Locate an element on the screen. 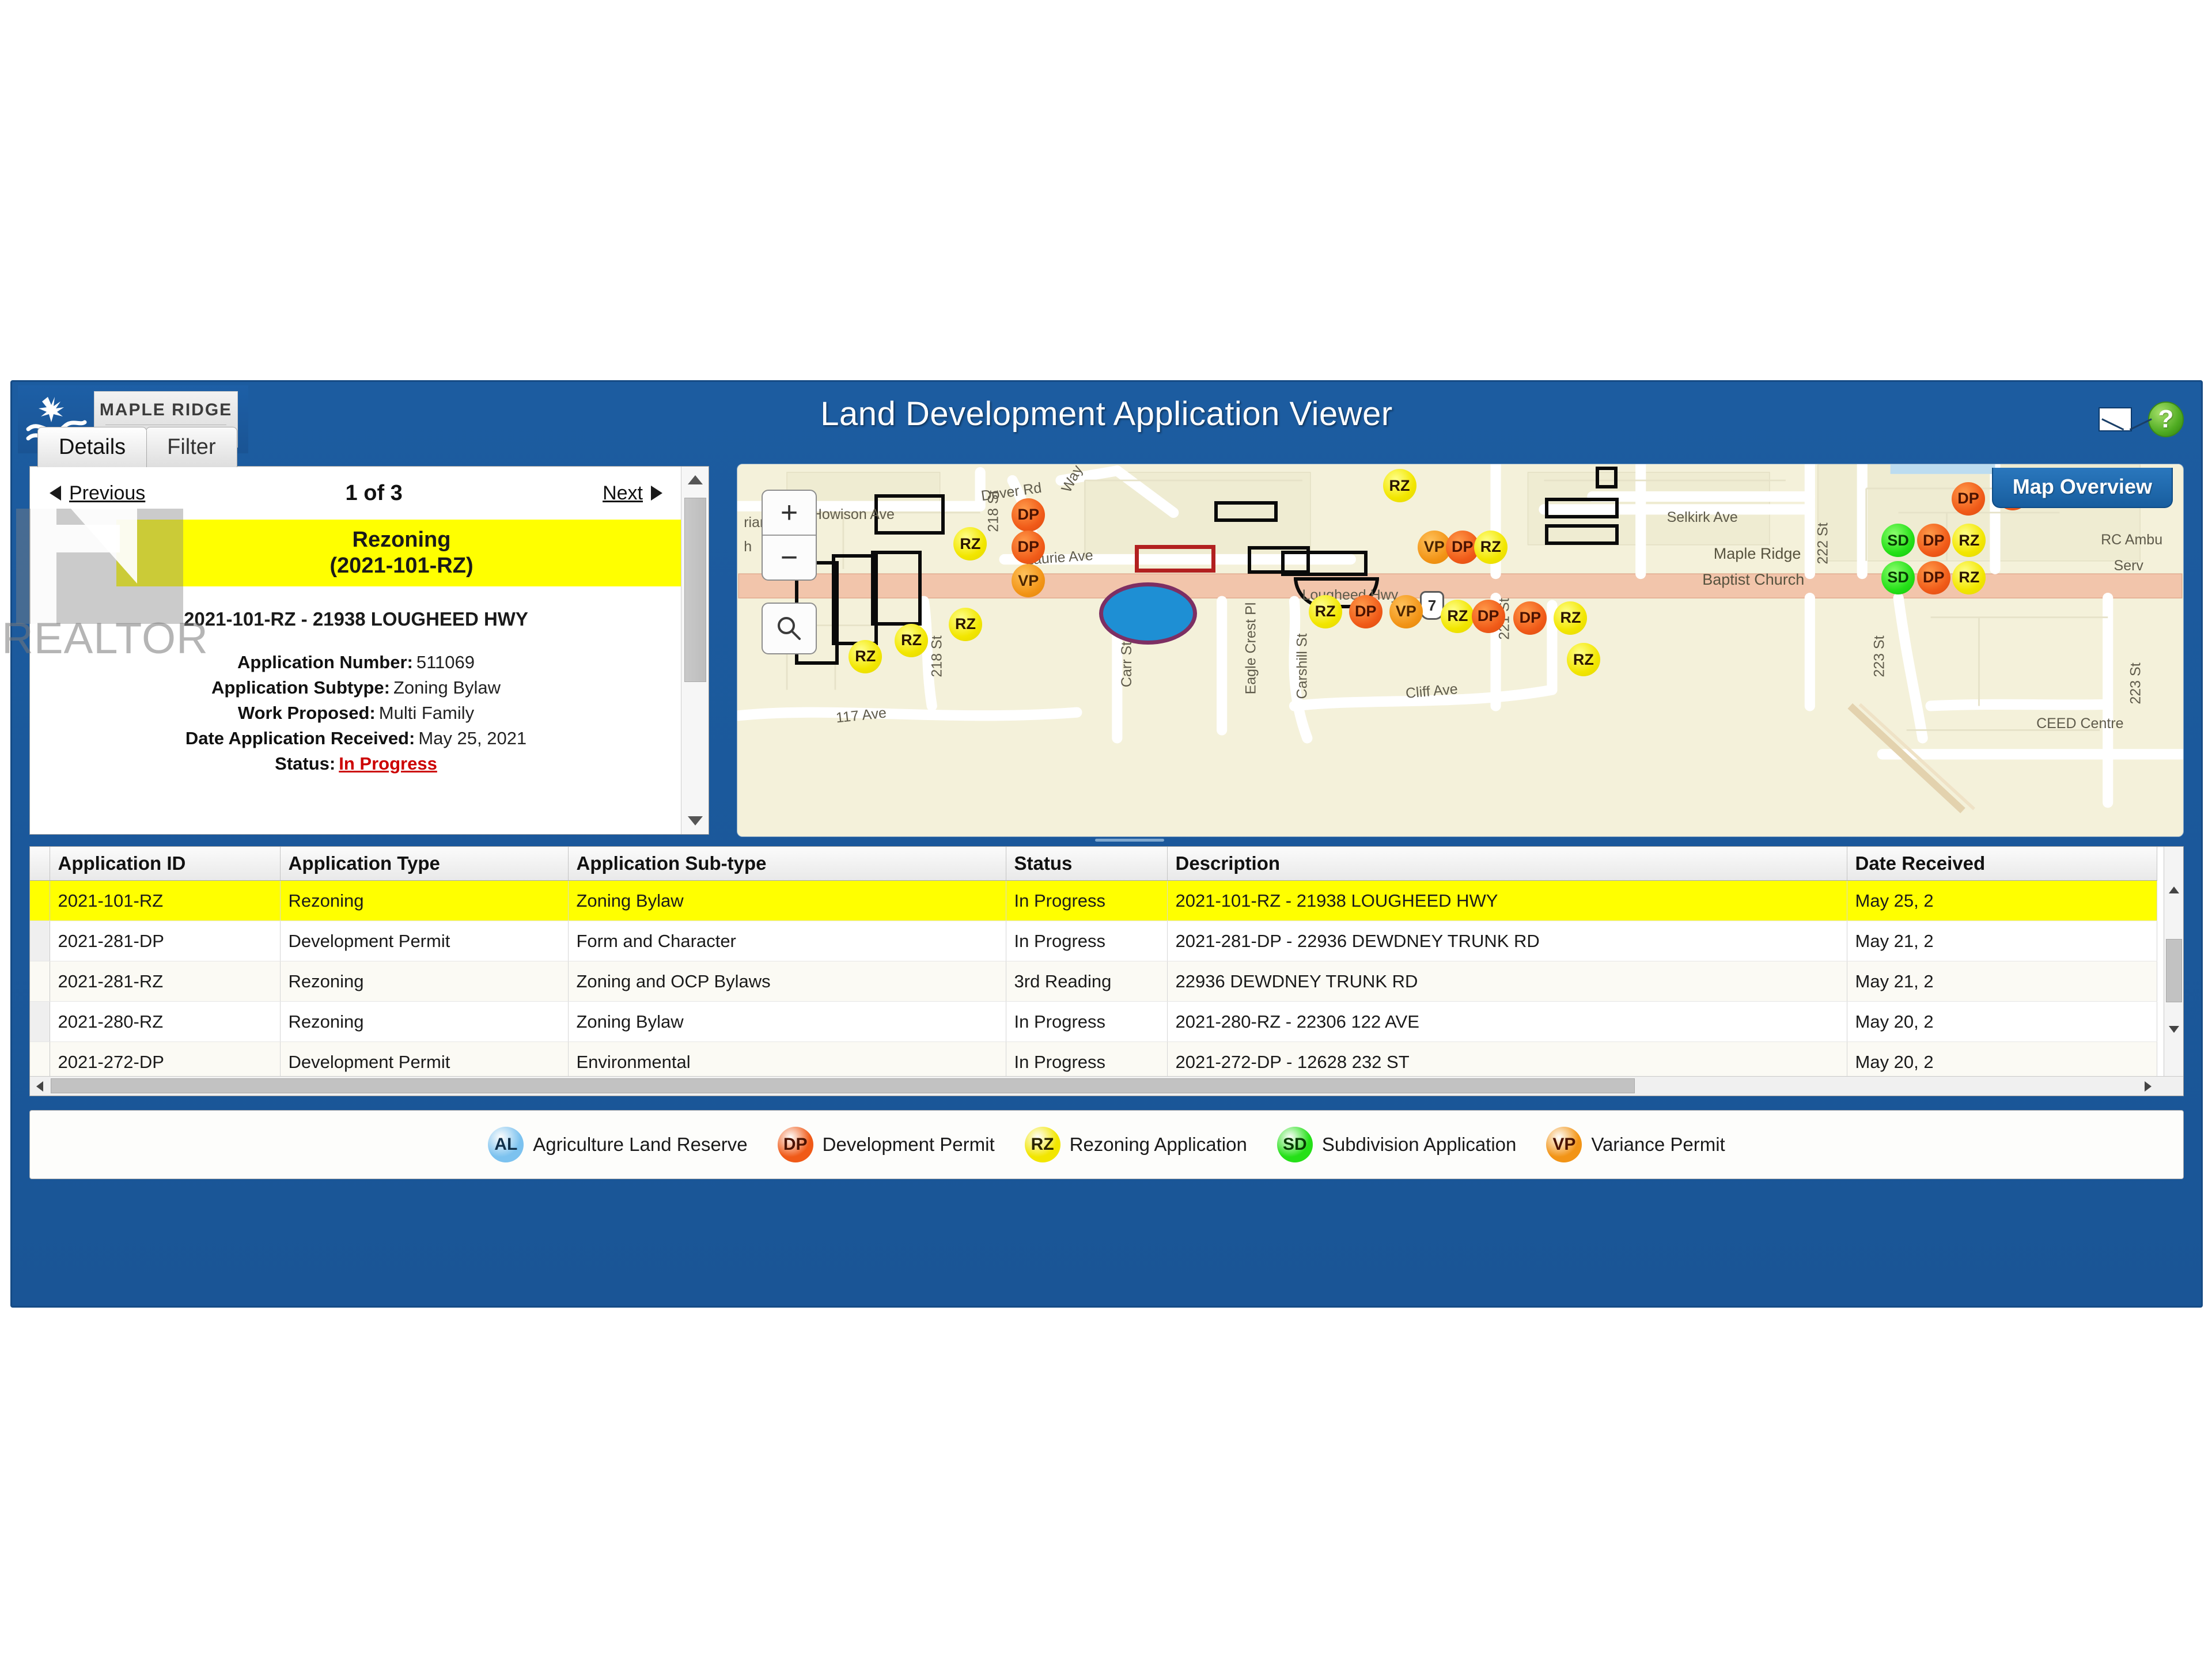  map-zoom-control: + − is located at coordinates (789, 535).